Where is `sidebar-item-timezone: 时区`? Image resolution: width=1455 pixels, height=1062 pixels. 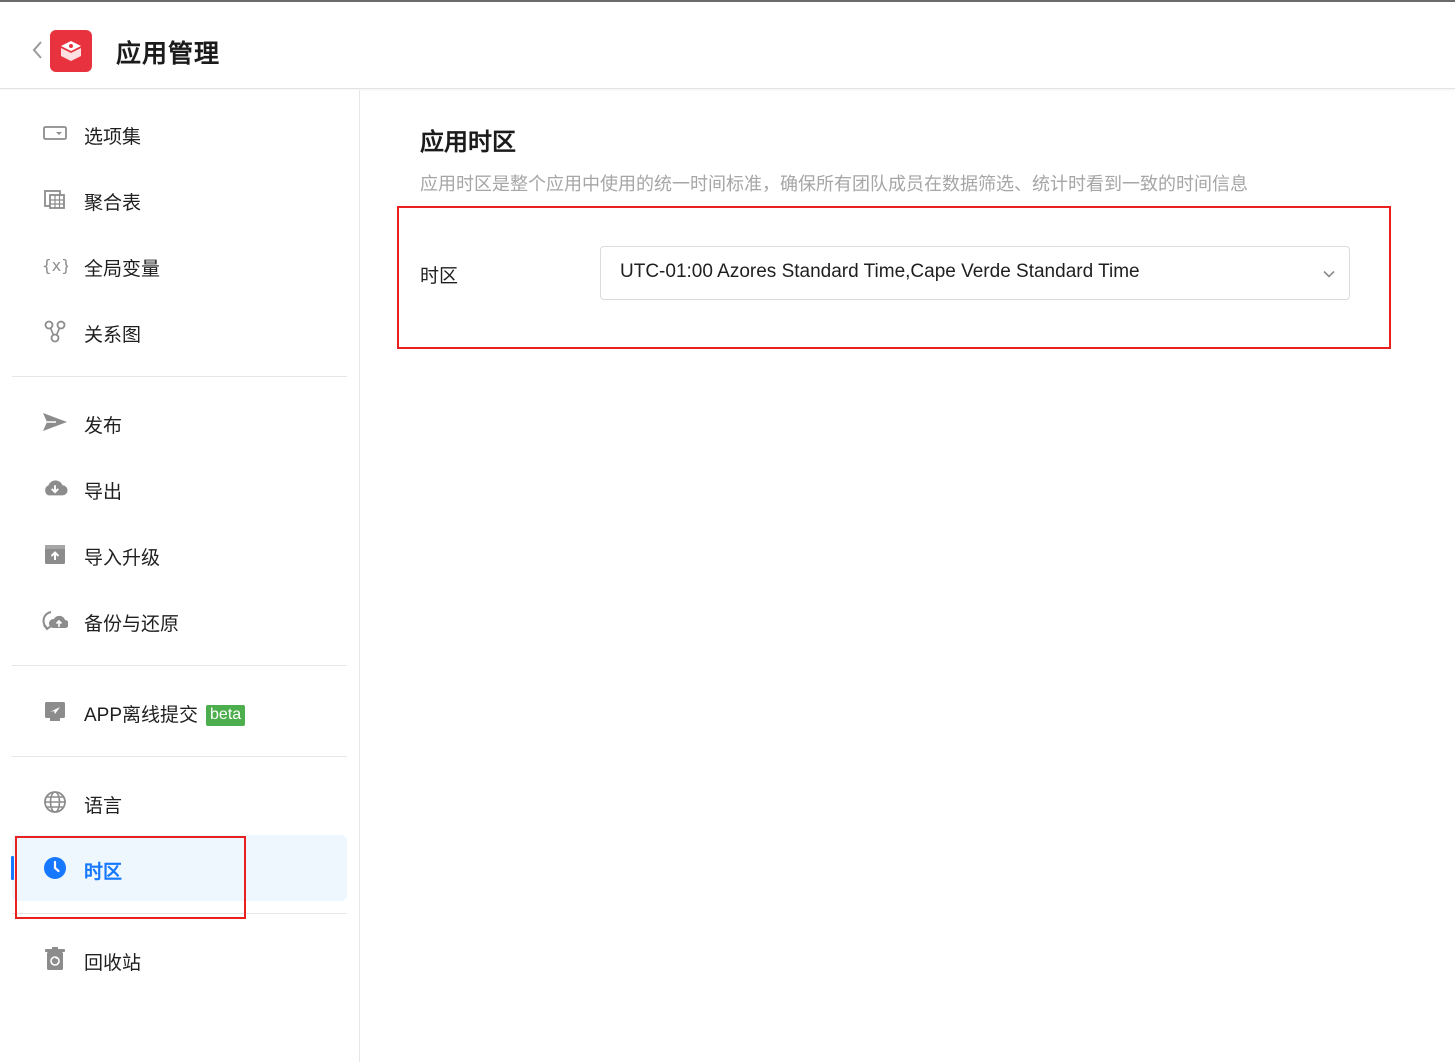 sidebar-item-timezone: 时区 is located at coordinates (179, 868).